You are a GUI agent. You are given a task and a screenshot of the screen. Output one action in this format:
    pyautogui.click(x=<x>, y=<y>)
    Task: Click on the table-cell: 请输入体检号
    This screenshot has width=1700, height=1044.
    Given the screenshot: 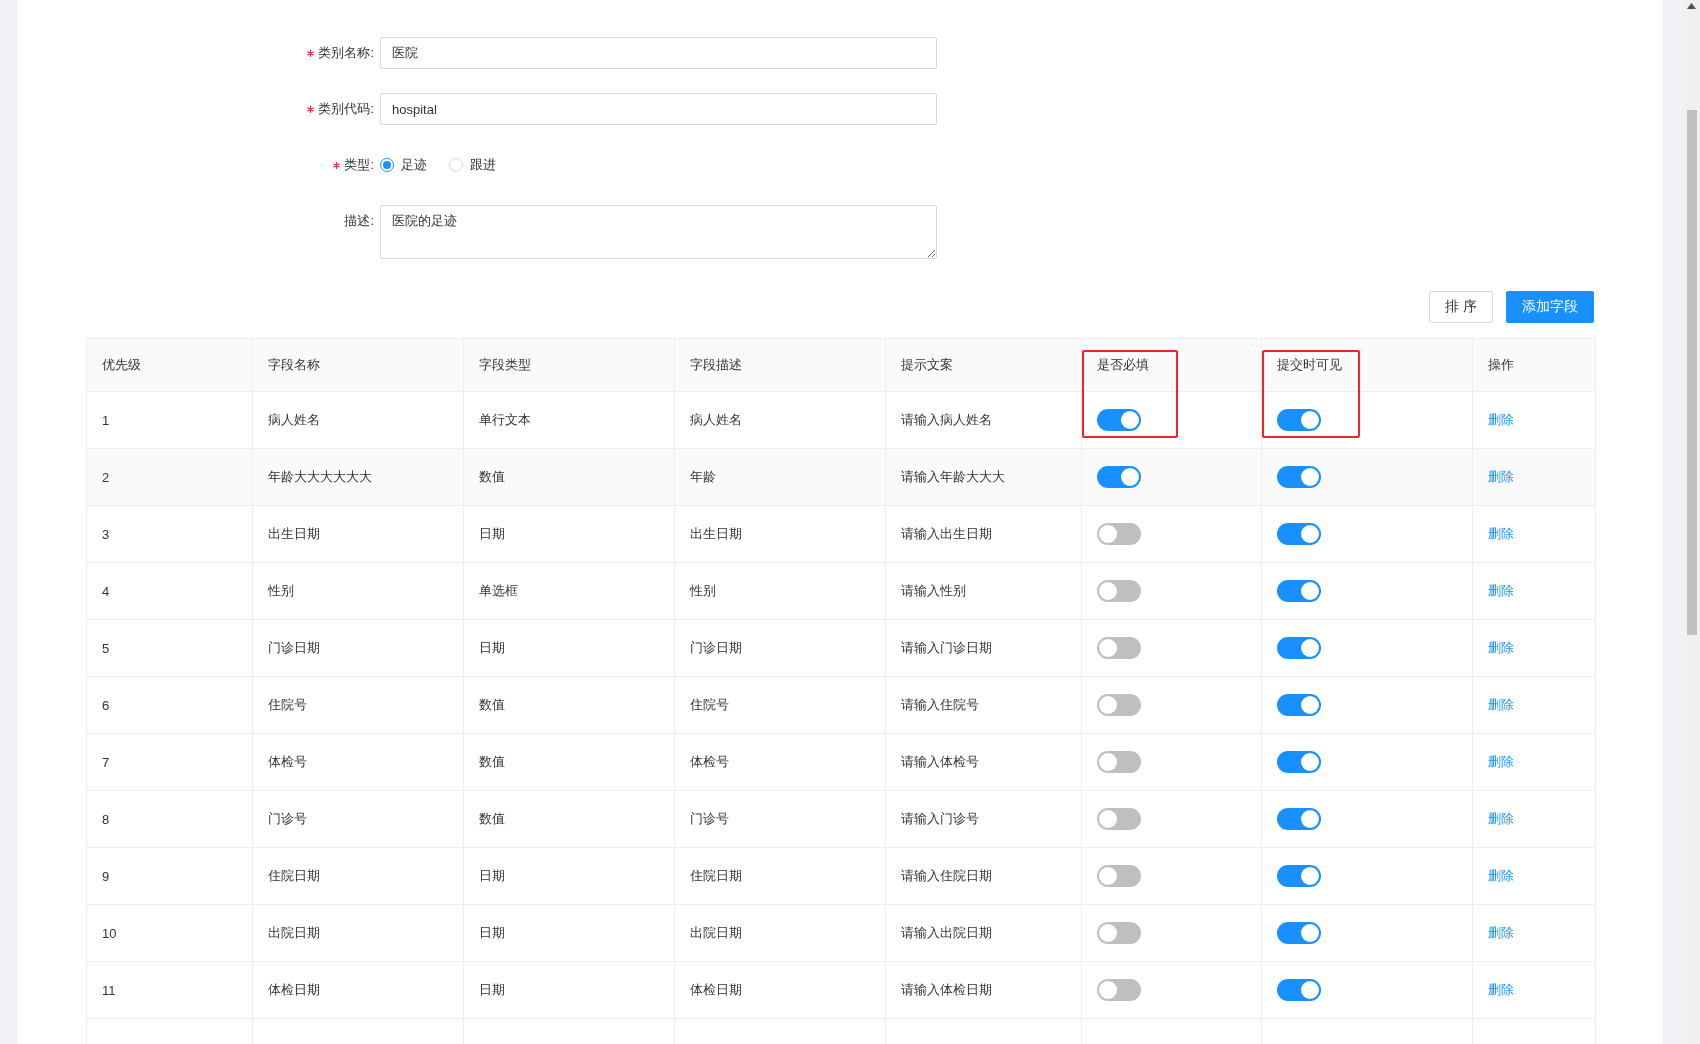 What is the action you would take?
    pyautogui.click(x=940, y=762)
    